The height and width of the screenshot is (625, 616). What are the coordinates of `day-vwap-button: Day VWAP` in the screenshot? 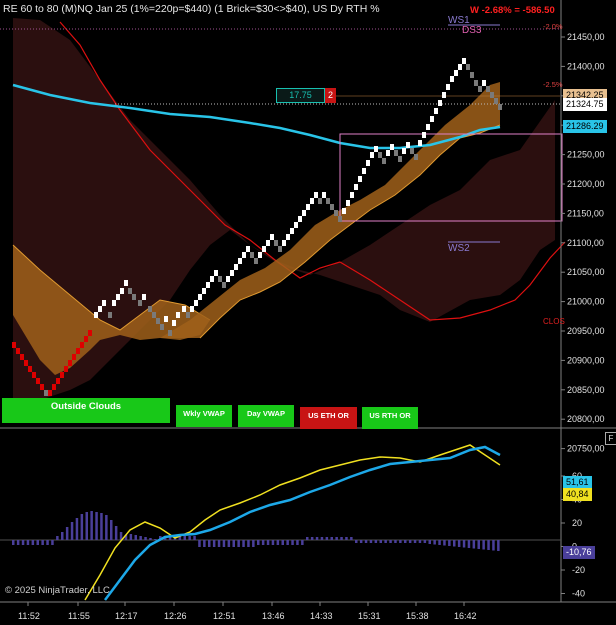 It's located at (266, 416).